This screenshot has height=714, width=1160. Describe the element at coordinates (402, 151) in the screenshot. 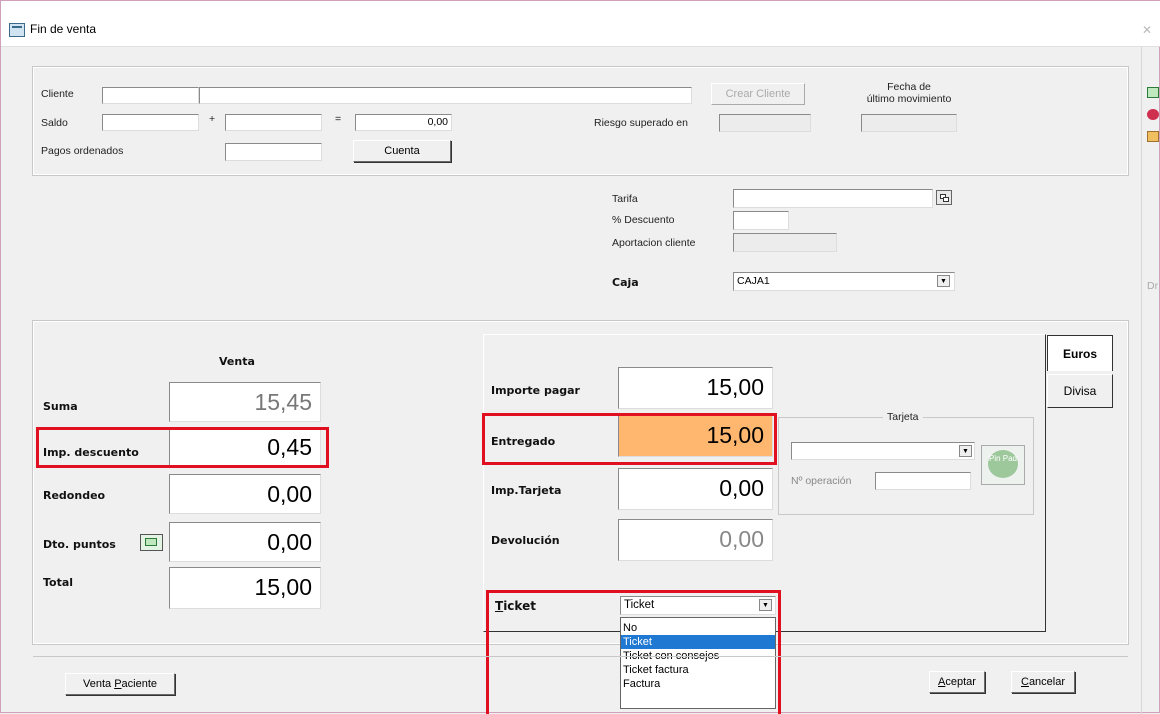

I see `cuenta-button: Cuenta` at that location.